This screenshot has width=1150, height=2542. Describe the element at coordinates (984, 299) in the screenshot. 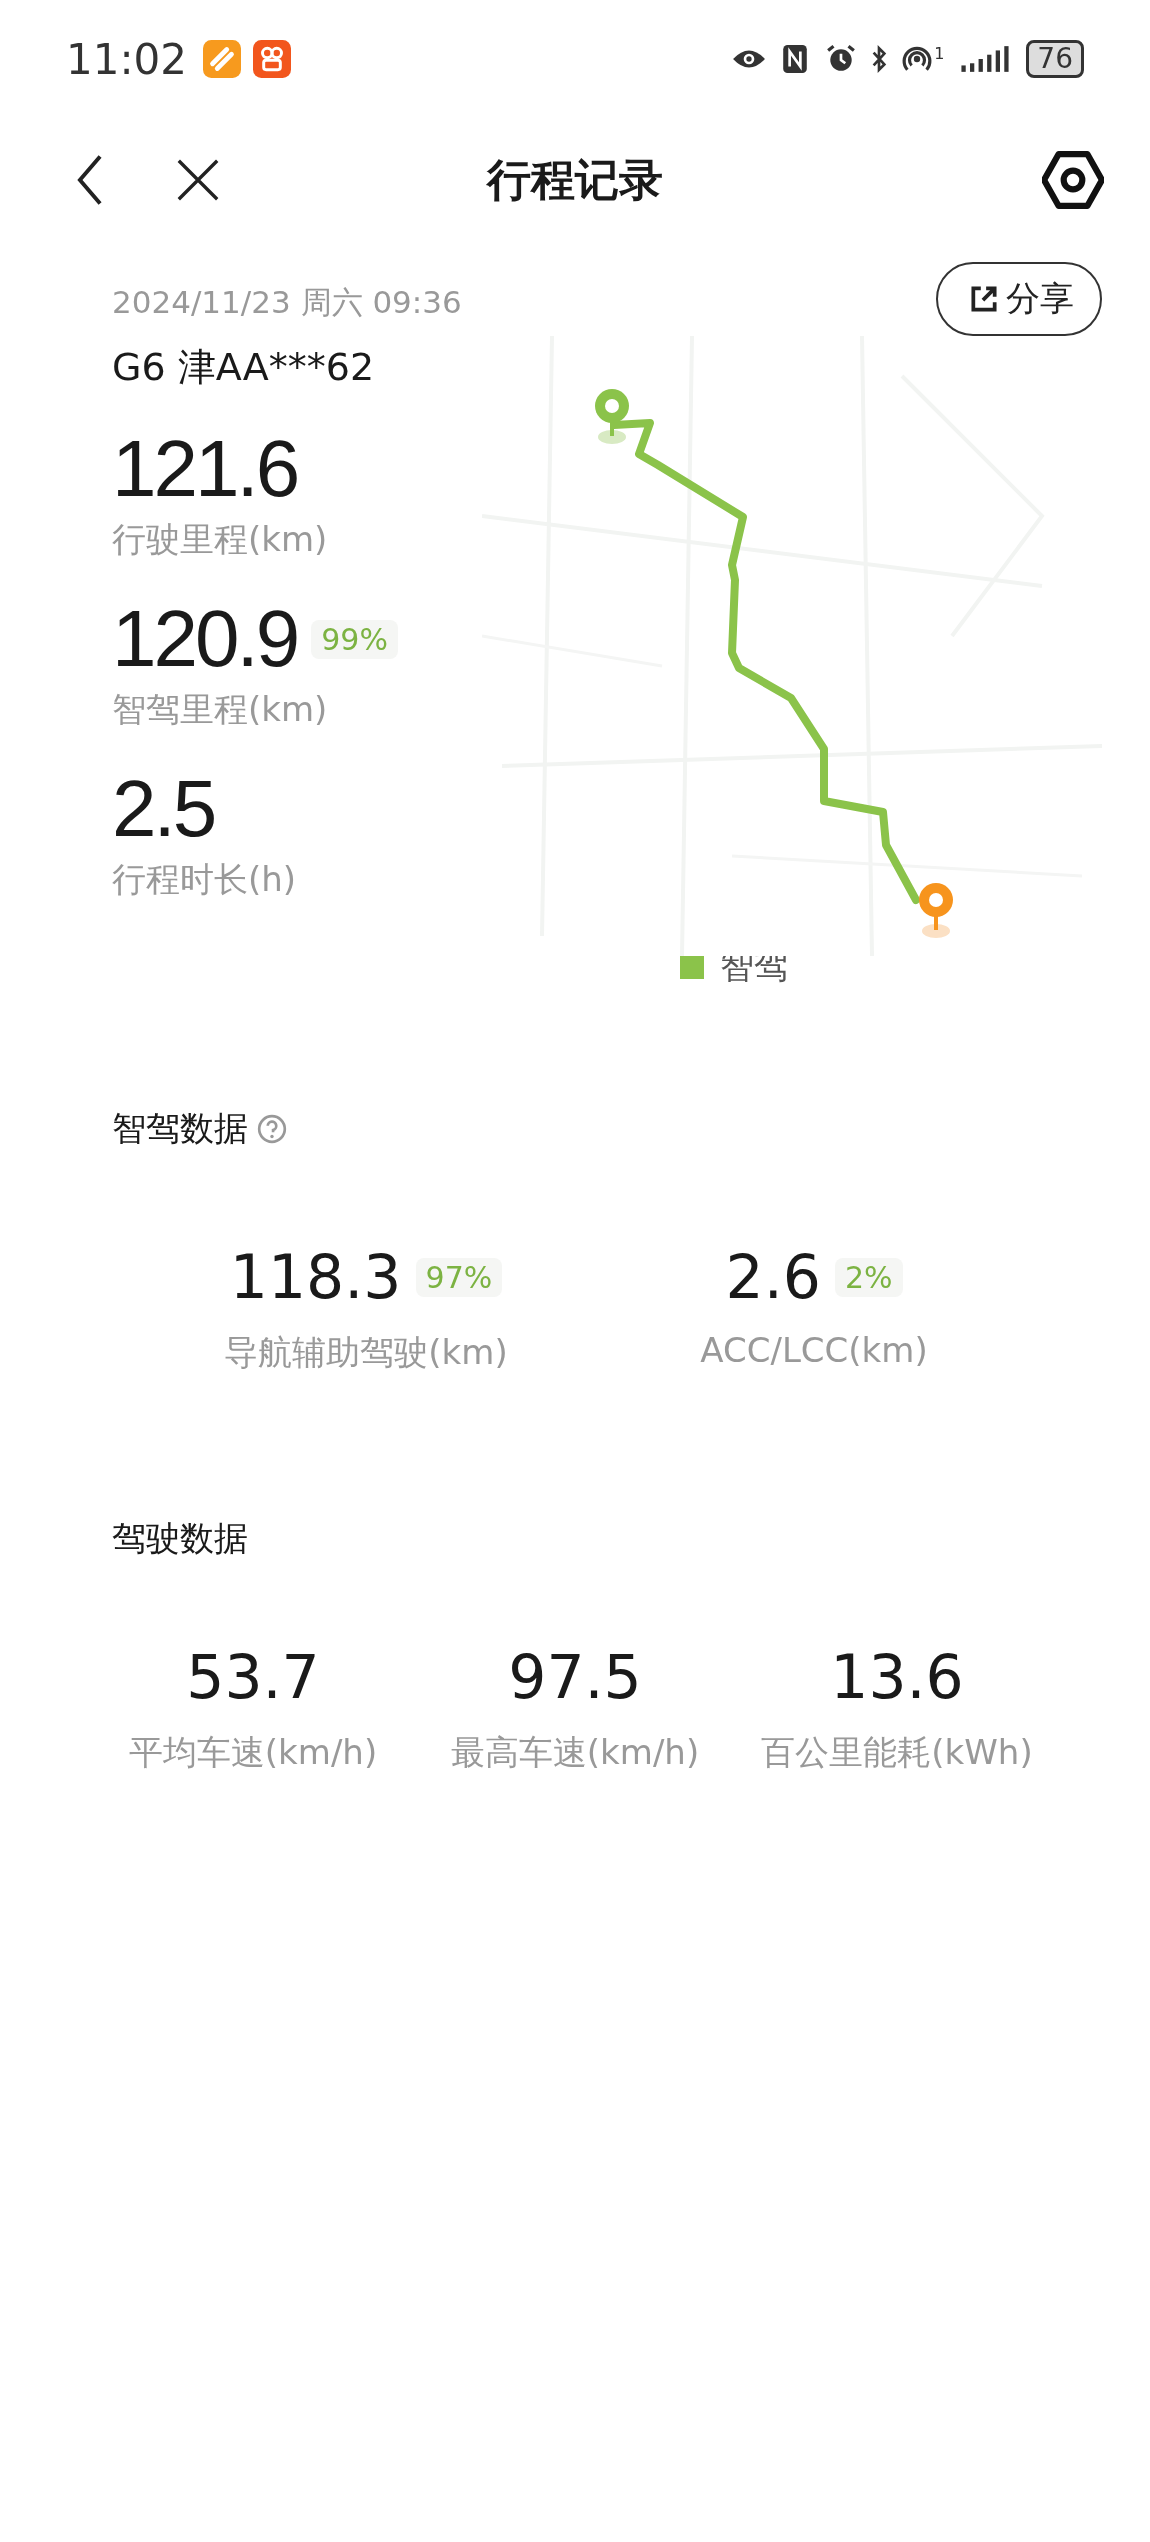

I see `share-icon` at that location.